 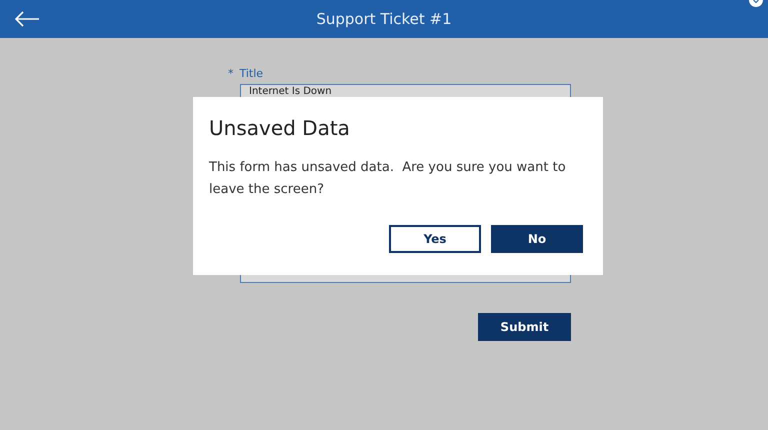 What do you see at coordinates (280, 128) in the screenshot?
I see `dialog-title: Unsaved Data` at bounding box center [280, 128].